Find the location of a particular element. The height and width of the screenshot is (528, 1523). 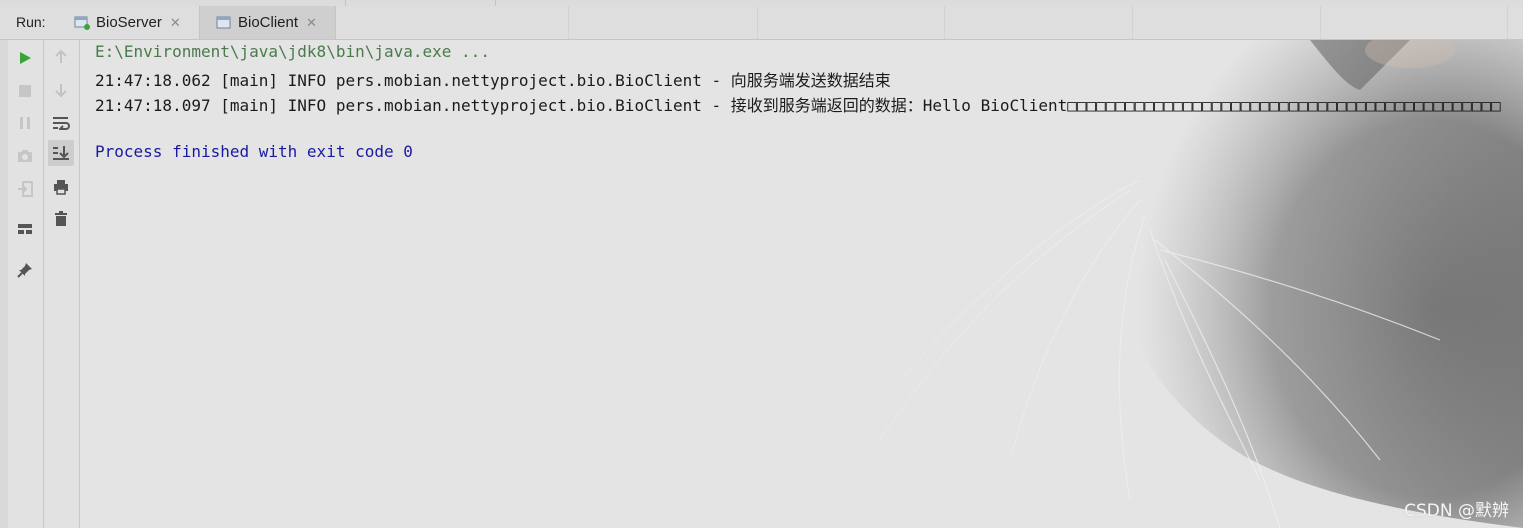

dump-threads-button is located at coordinates (25, 156).